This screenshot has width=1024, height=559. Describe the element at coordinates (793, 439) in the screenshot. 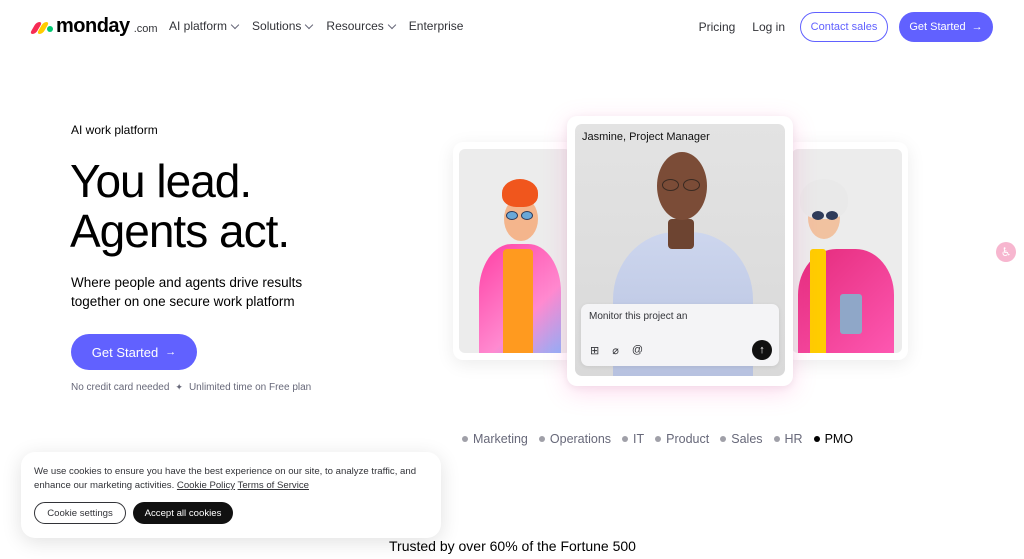

I see `tab-label: HR` at that location.